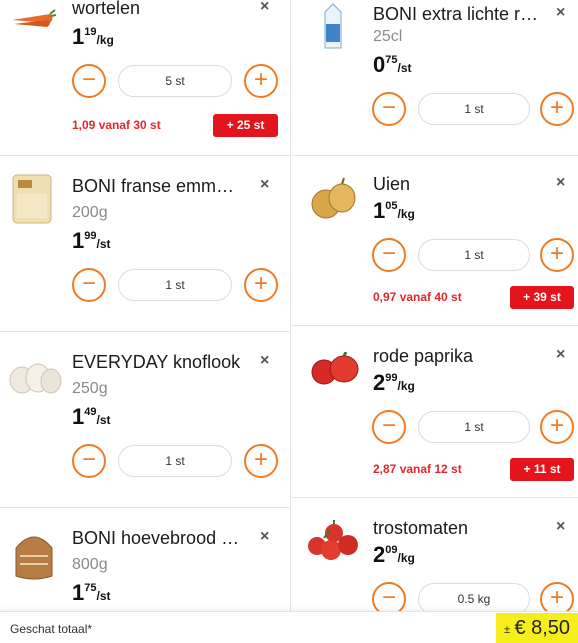 The height and width of the screenshot is (643, 578). I want to click on approx-sign: ±, so click(506, 630).